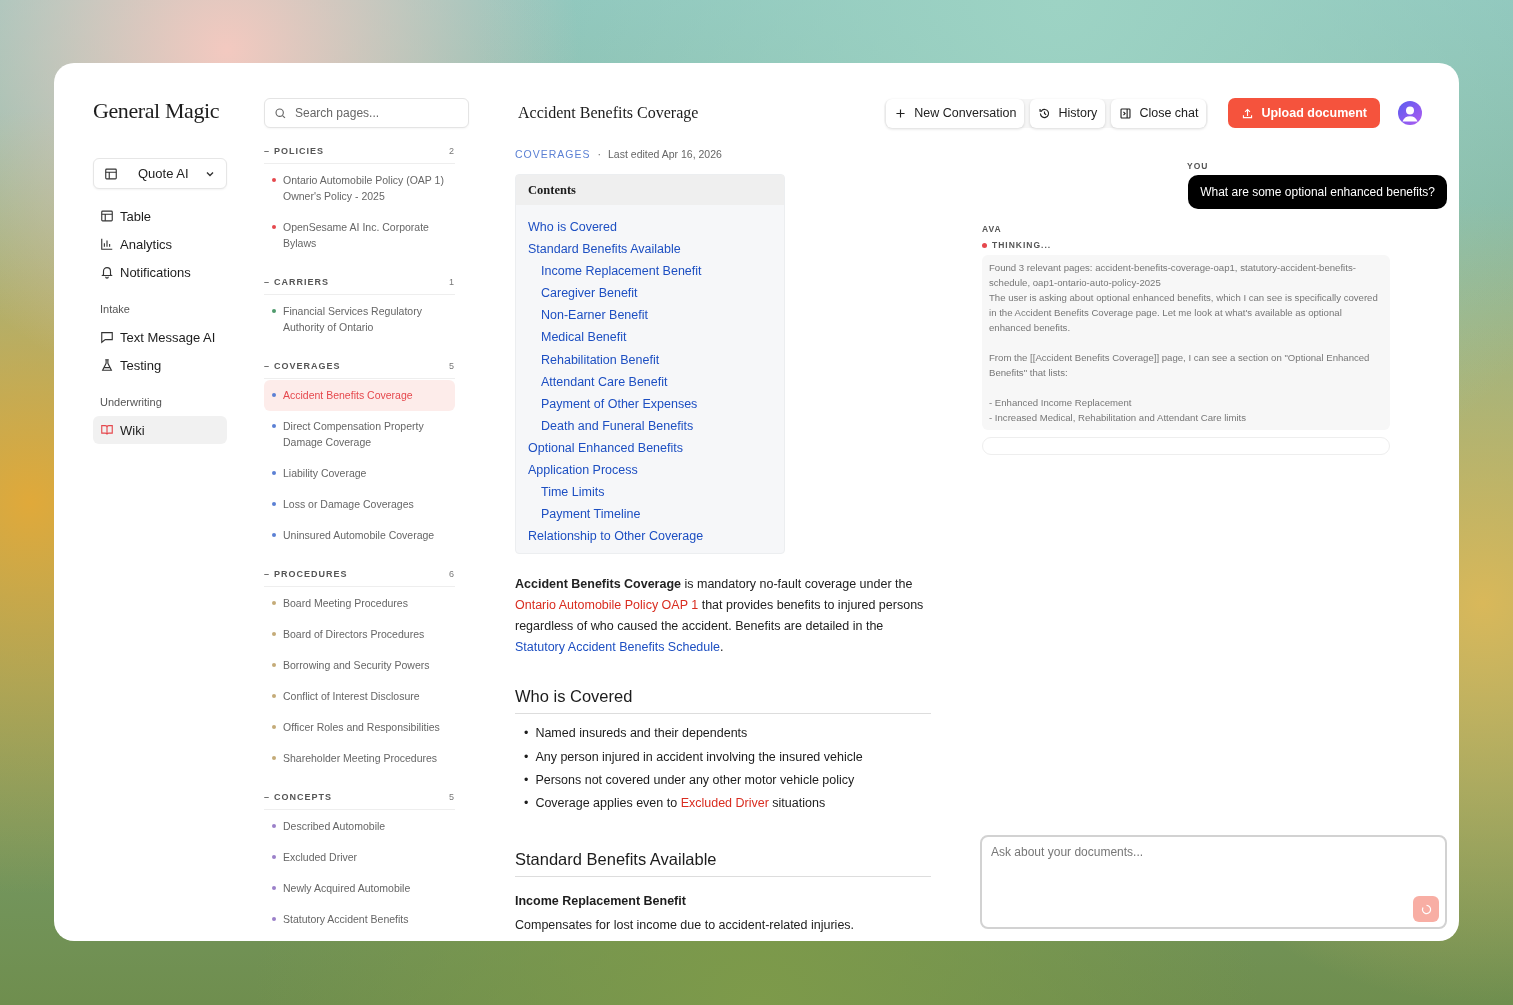 The width and height of the screenshot is (1513, 1005). I want to click on history-icon, so click(1045, 113).